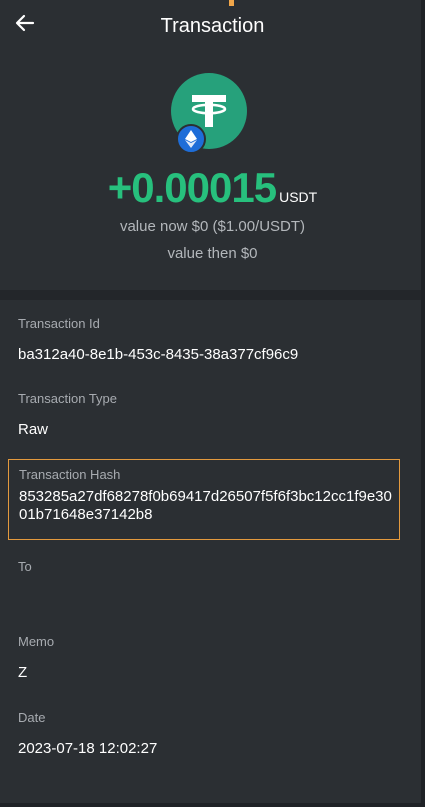 Image resolution: width=425 pixels, height=807 pixels. Describe the element at coordinates (23, 672) in the screenshot. I see `memo-value: Z` at that location.